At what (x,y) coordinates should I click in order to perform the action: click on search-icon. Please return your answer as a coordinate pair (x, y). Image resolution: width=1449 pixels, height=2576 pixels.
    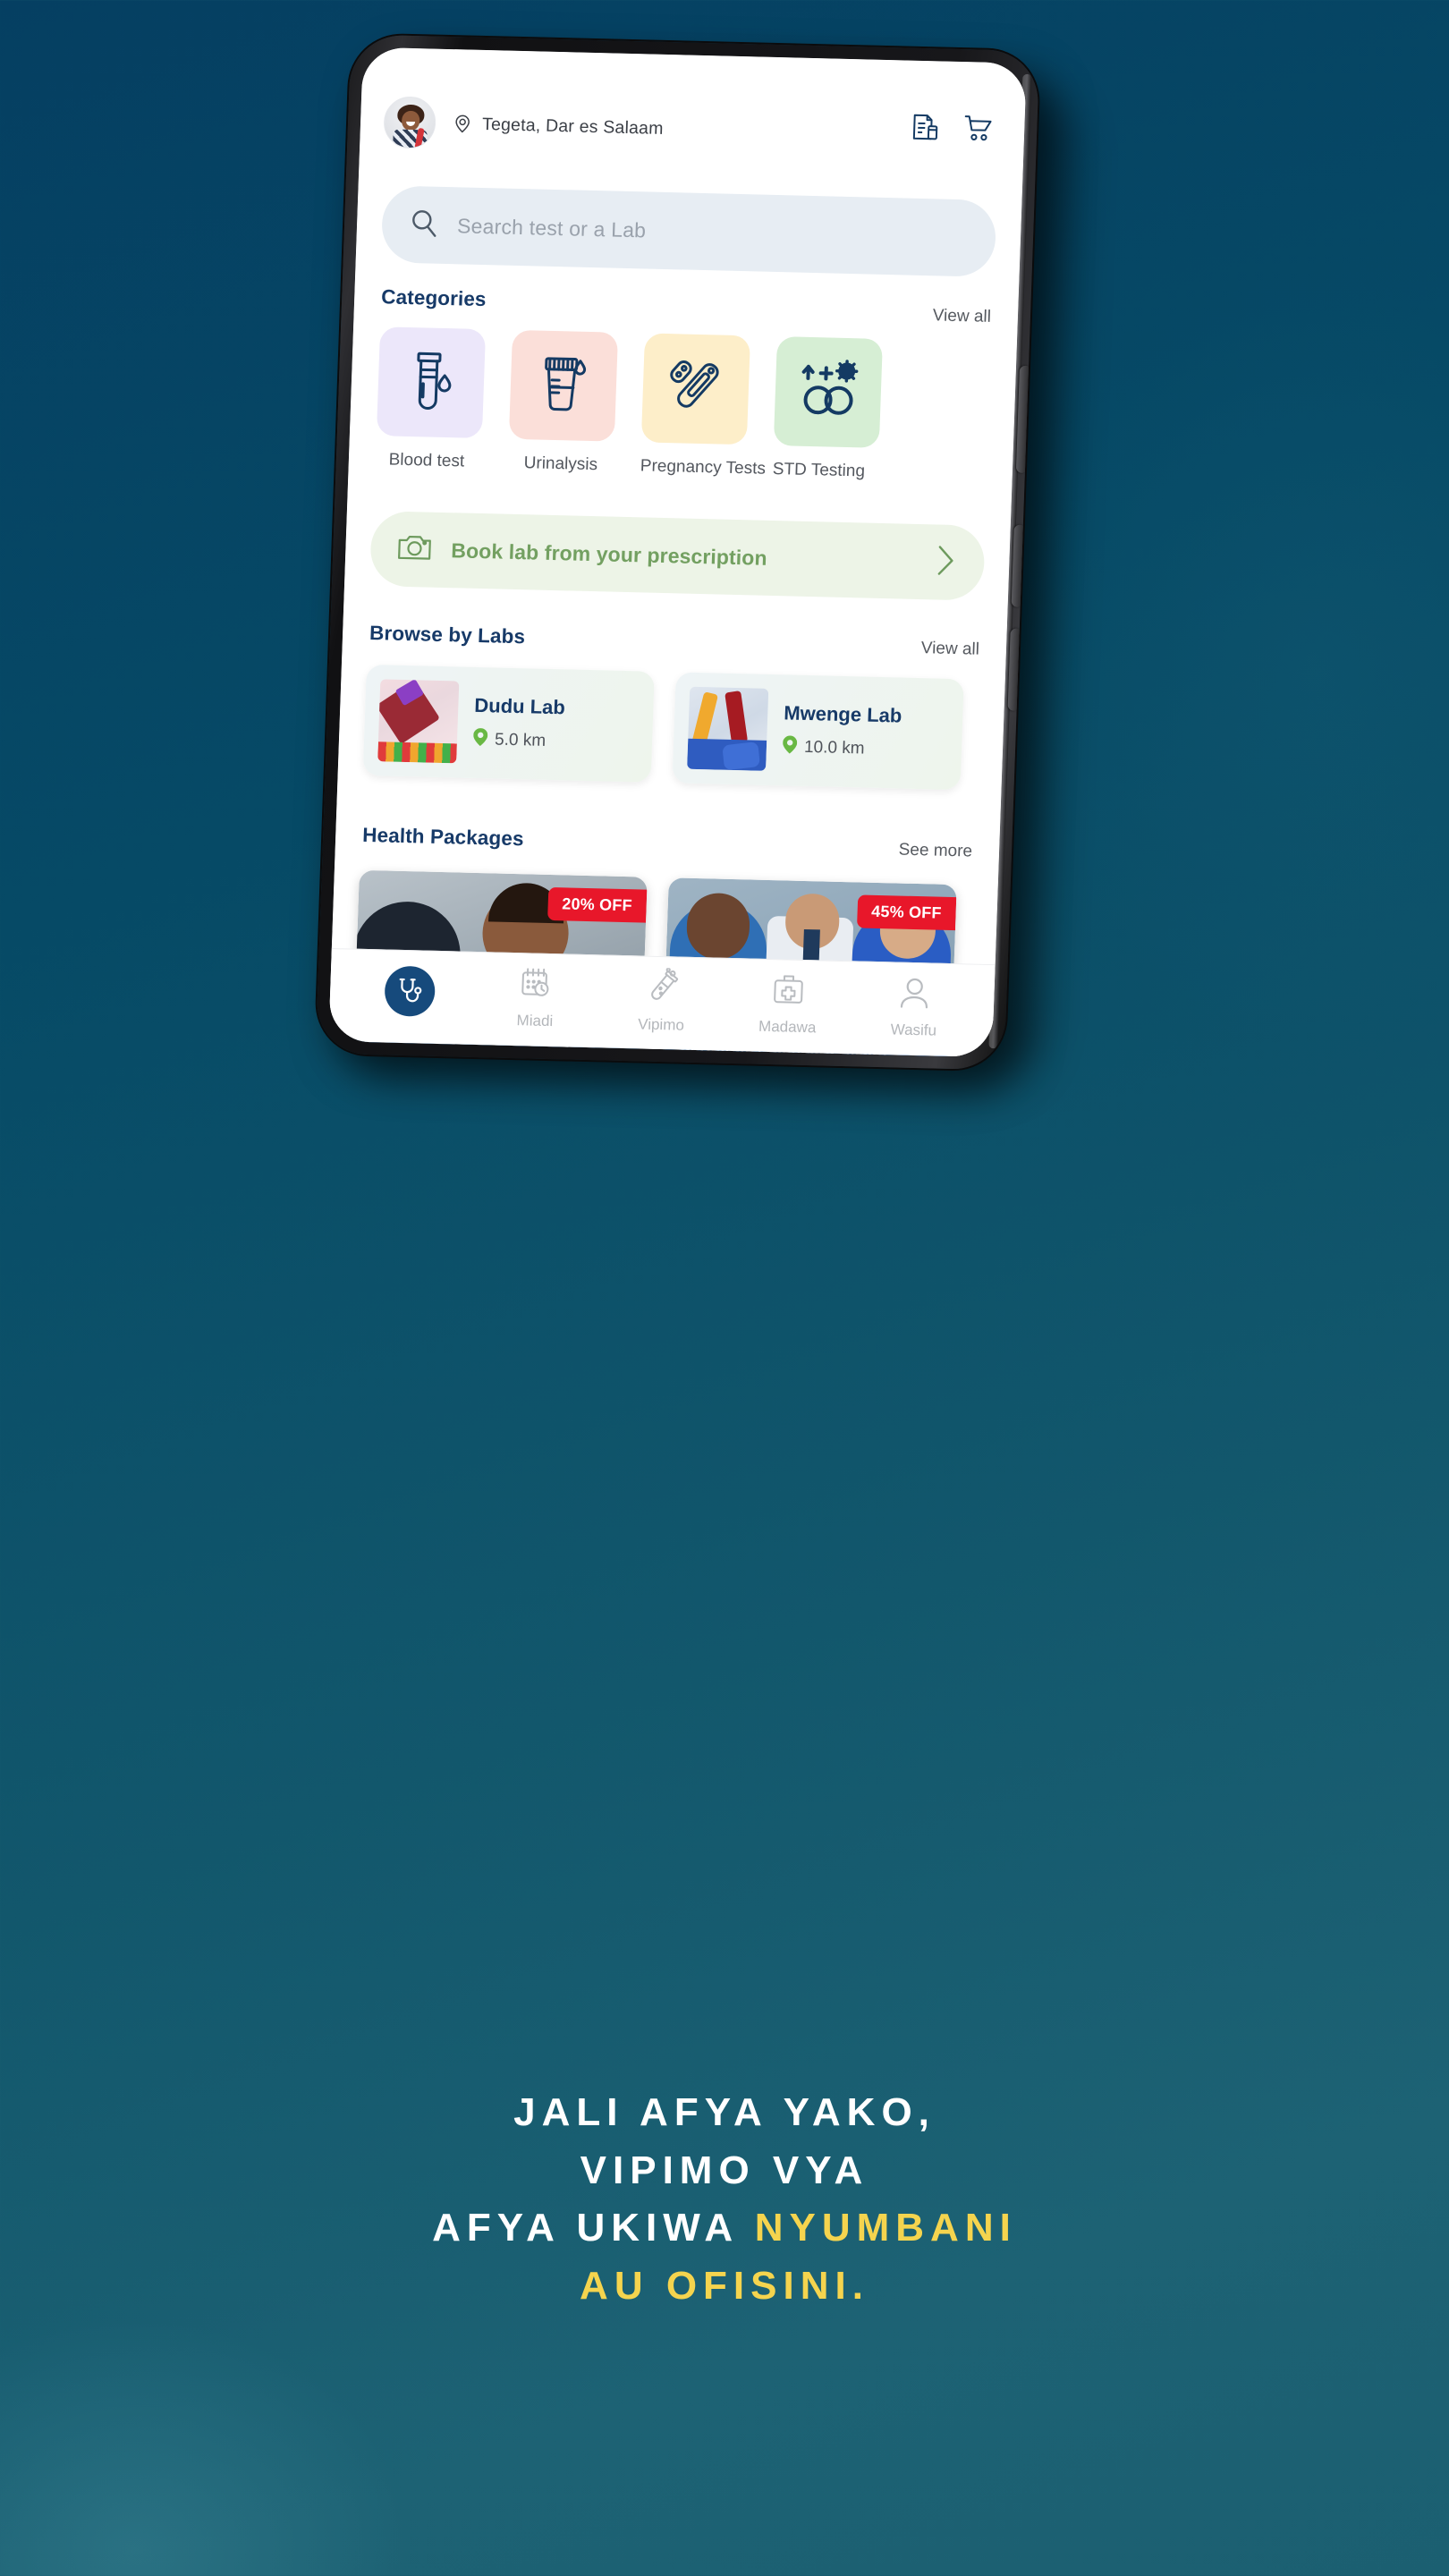
    Looking at the image, I should click on (423, 224).